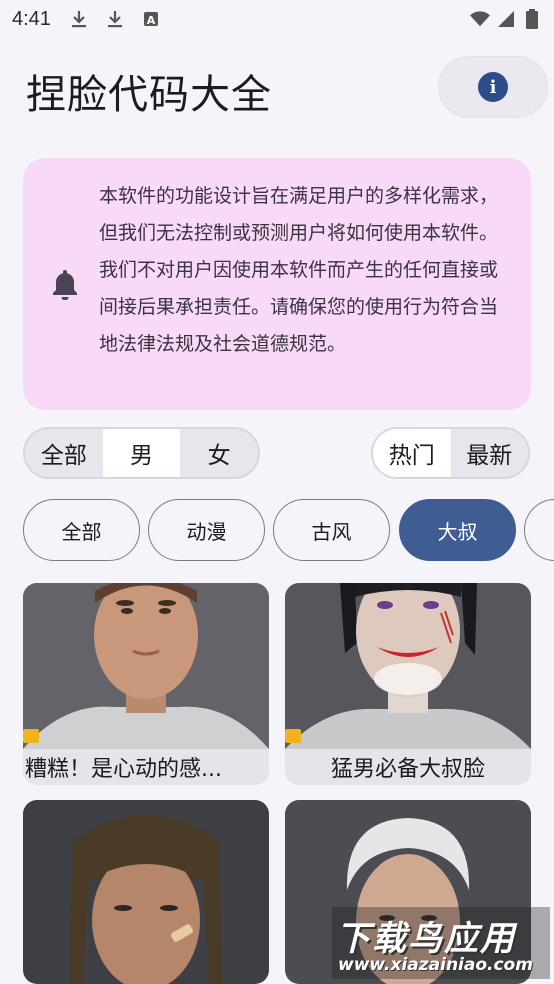  I want to click on face-card: 猛男必备大叔脸, so click(408, 684).